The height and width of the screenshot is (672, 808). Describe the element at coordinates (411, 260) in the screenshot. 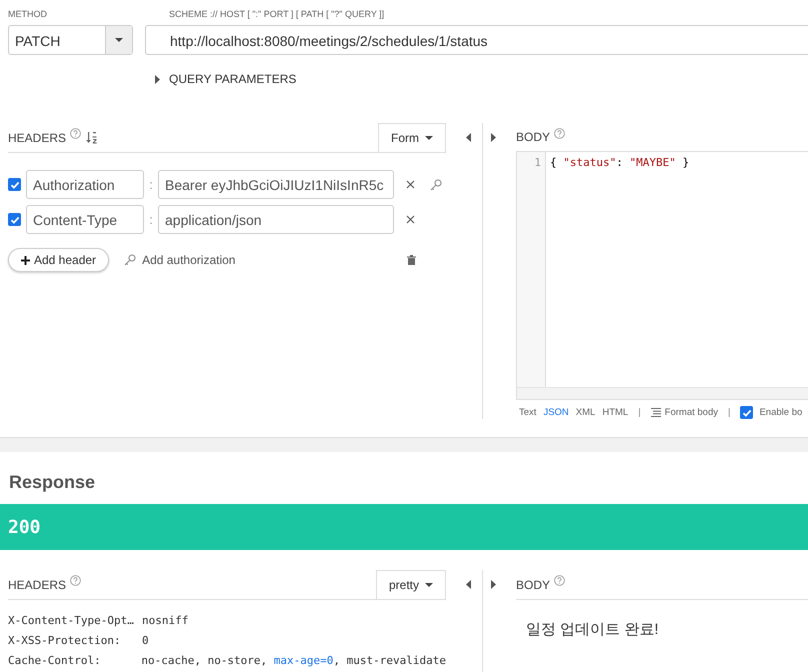

I see `trash-icon` at that location.